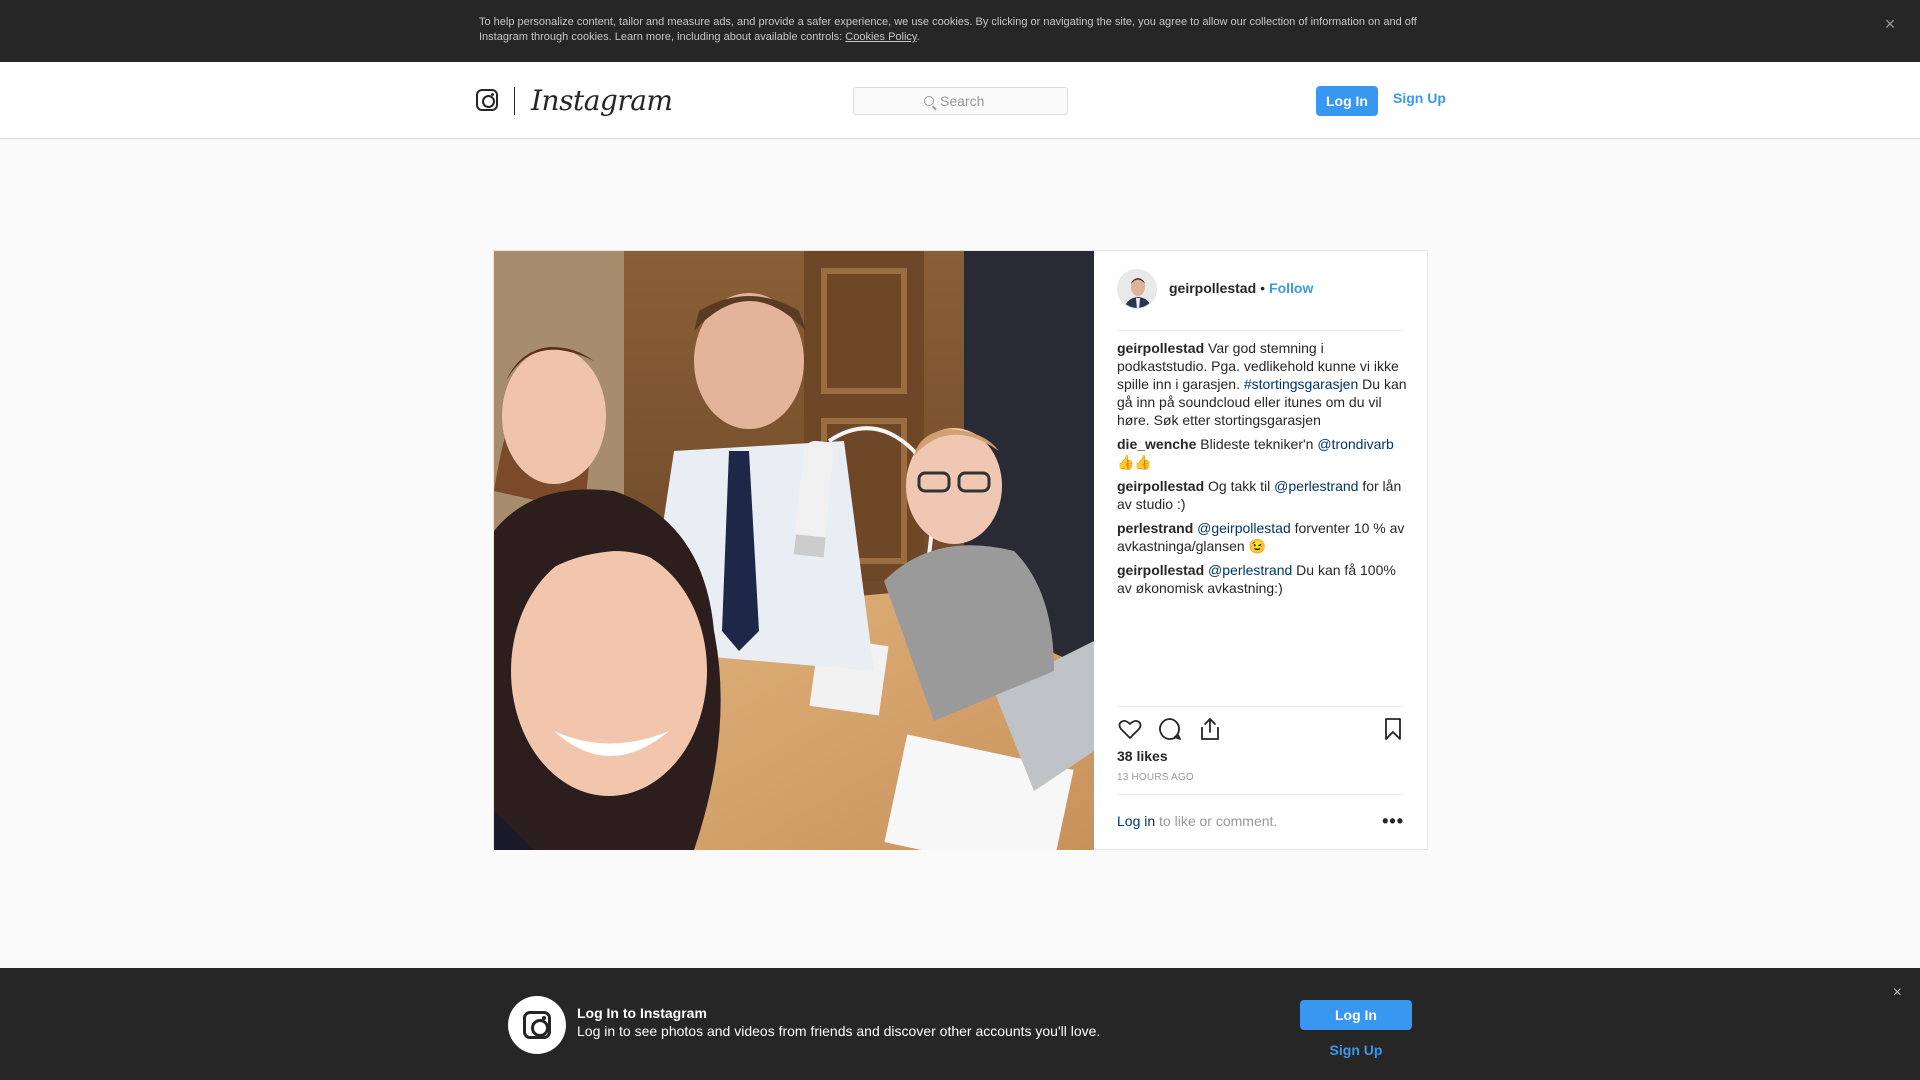 Image resolution: width=1920 pixels, height=1080 pixels. What do you see at coordinates (1212, 288) in the screenshot?
I see `post-author-username: geirpollestad` at bounding box center [1212, 288].